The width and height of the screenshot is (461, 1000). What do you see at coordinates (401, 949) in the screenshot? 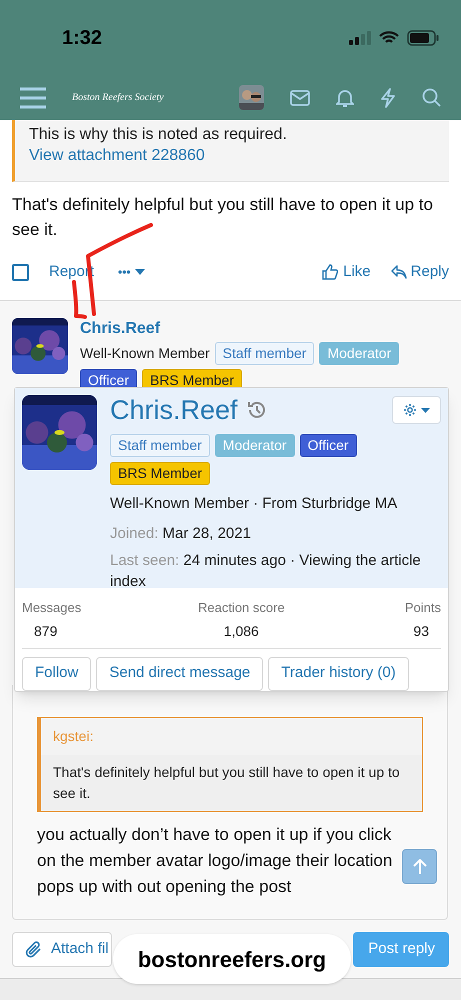
I see `post-reply-button: Post reply` at bounding box center [401, 949].